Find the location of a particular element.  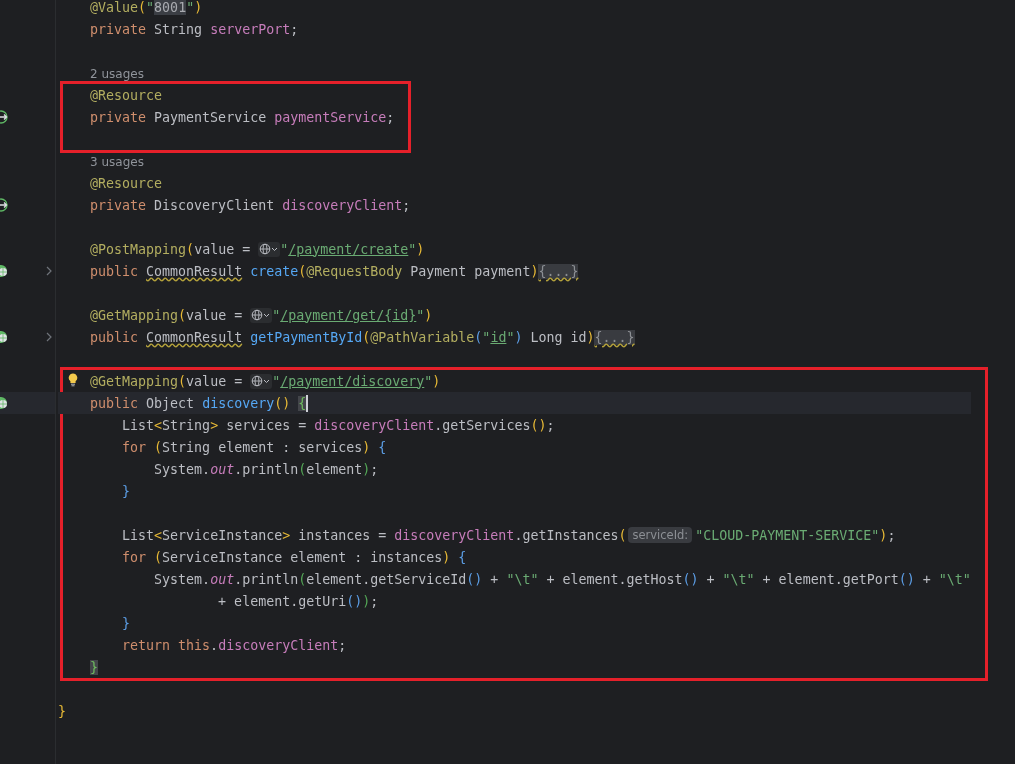

code-text: public CommonResult create(@RequestBody Payment payment){...} is located at coordinates (334, 271).